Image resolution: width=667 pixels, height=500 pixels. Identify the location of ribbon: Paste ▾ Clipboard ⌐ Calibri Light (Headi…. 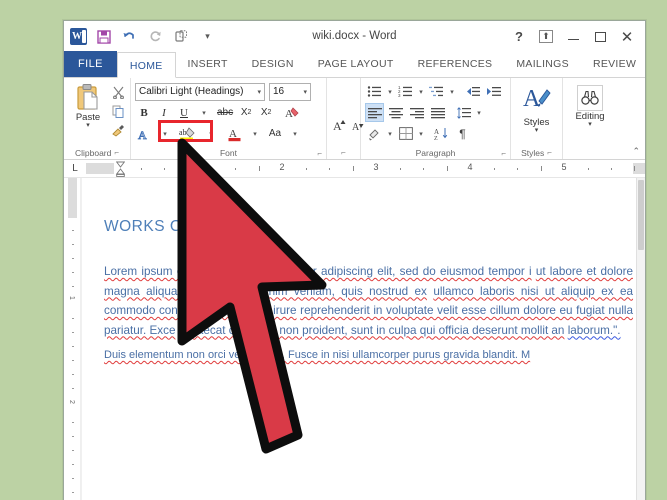
(354, 119).